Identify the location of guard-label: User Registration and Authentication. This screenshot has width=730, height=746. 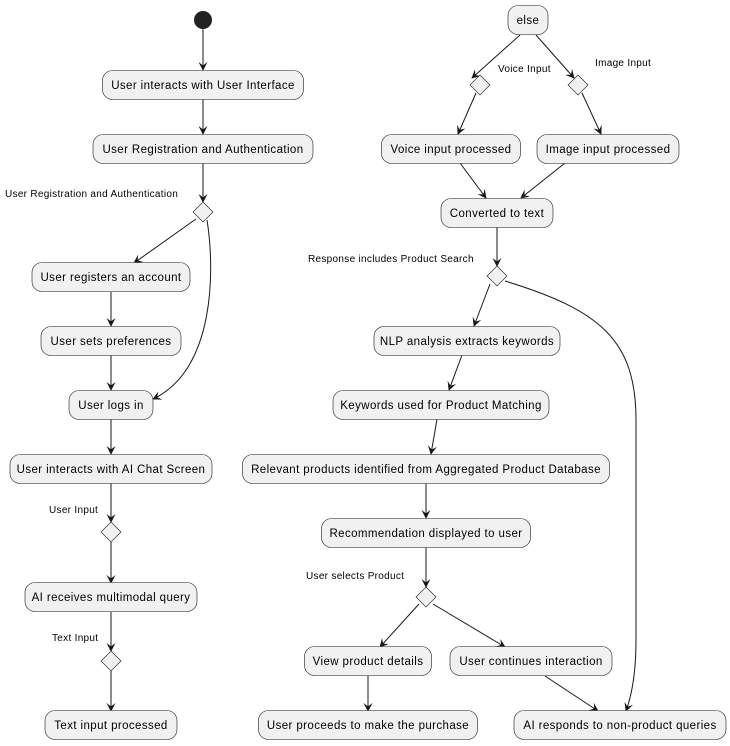
(91, 194).